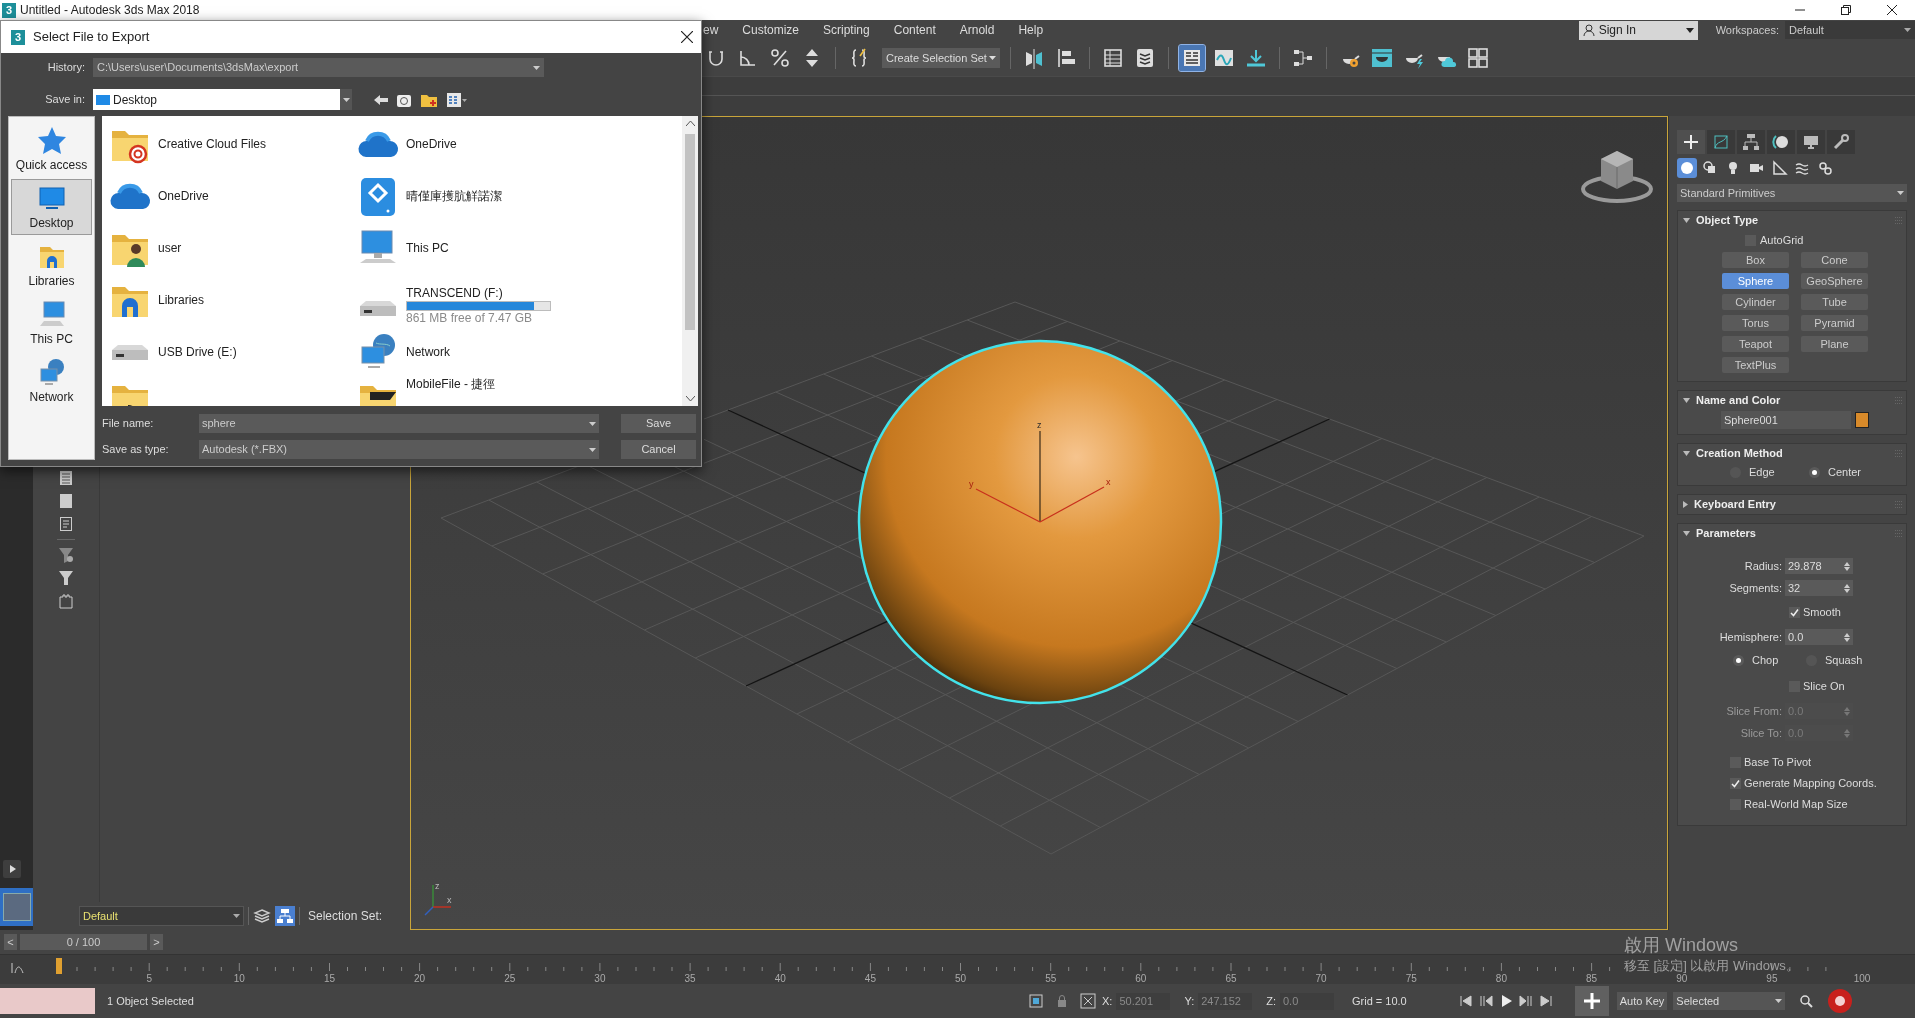 The height and width of the screenshot is (1018, 1915). Describe the element at coordinates (711, 30) in the screenshot. I see `menu-item: ew` at that location.